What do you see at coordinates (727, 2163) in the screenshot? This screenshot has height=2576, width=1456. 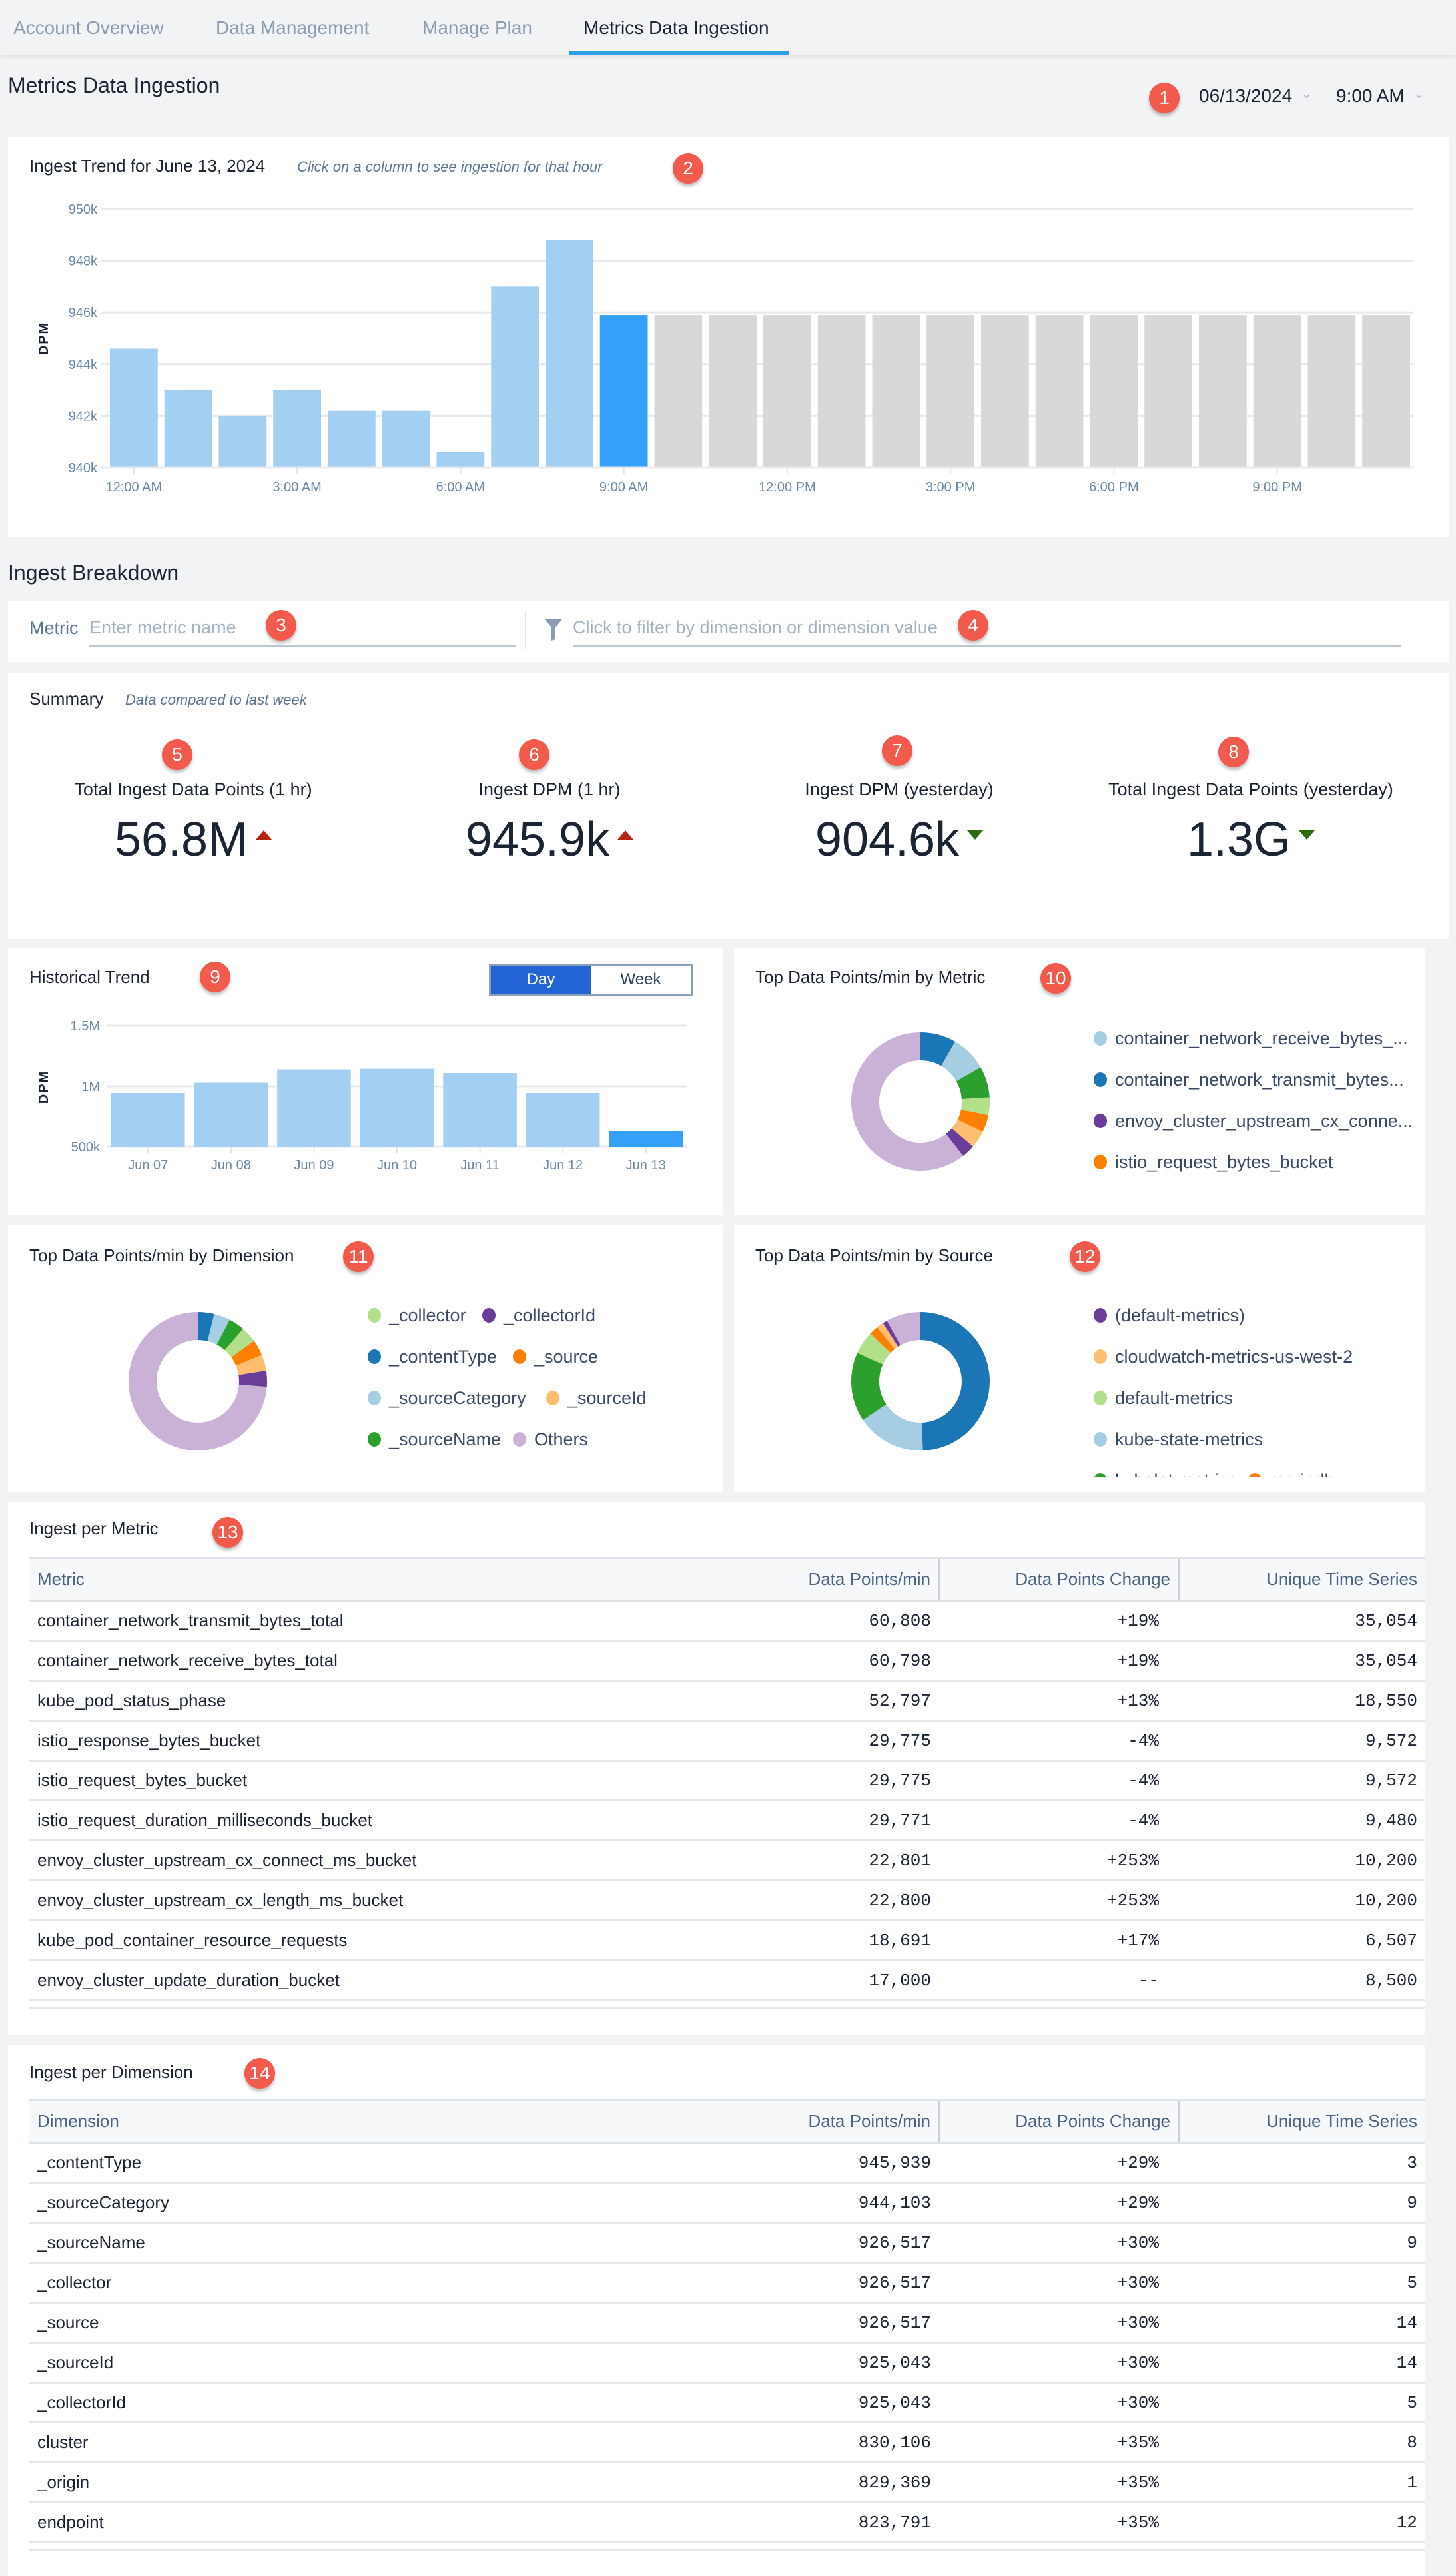 I see `table-row: _contentType 945,939 +29% 3` at bounding box center [727, 2163].